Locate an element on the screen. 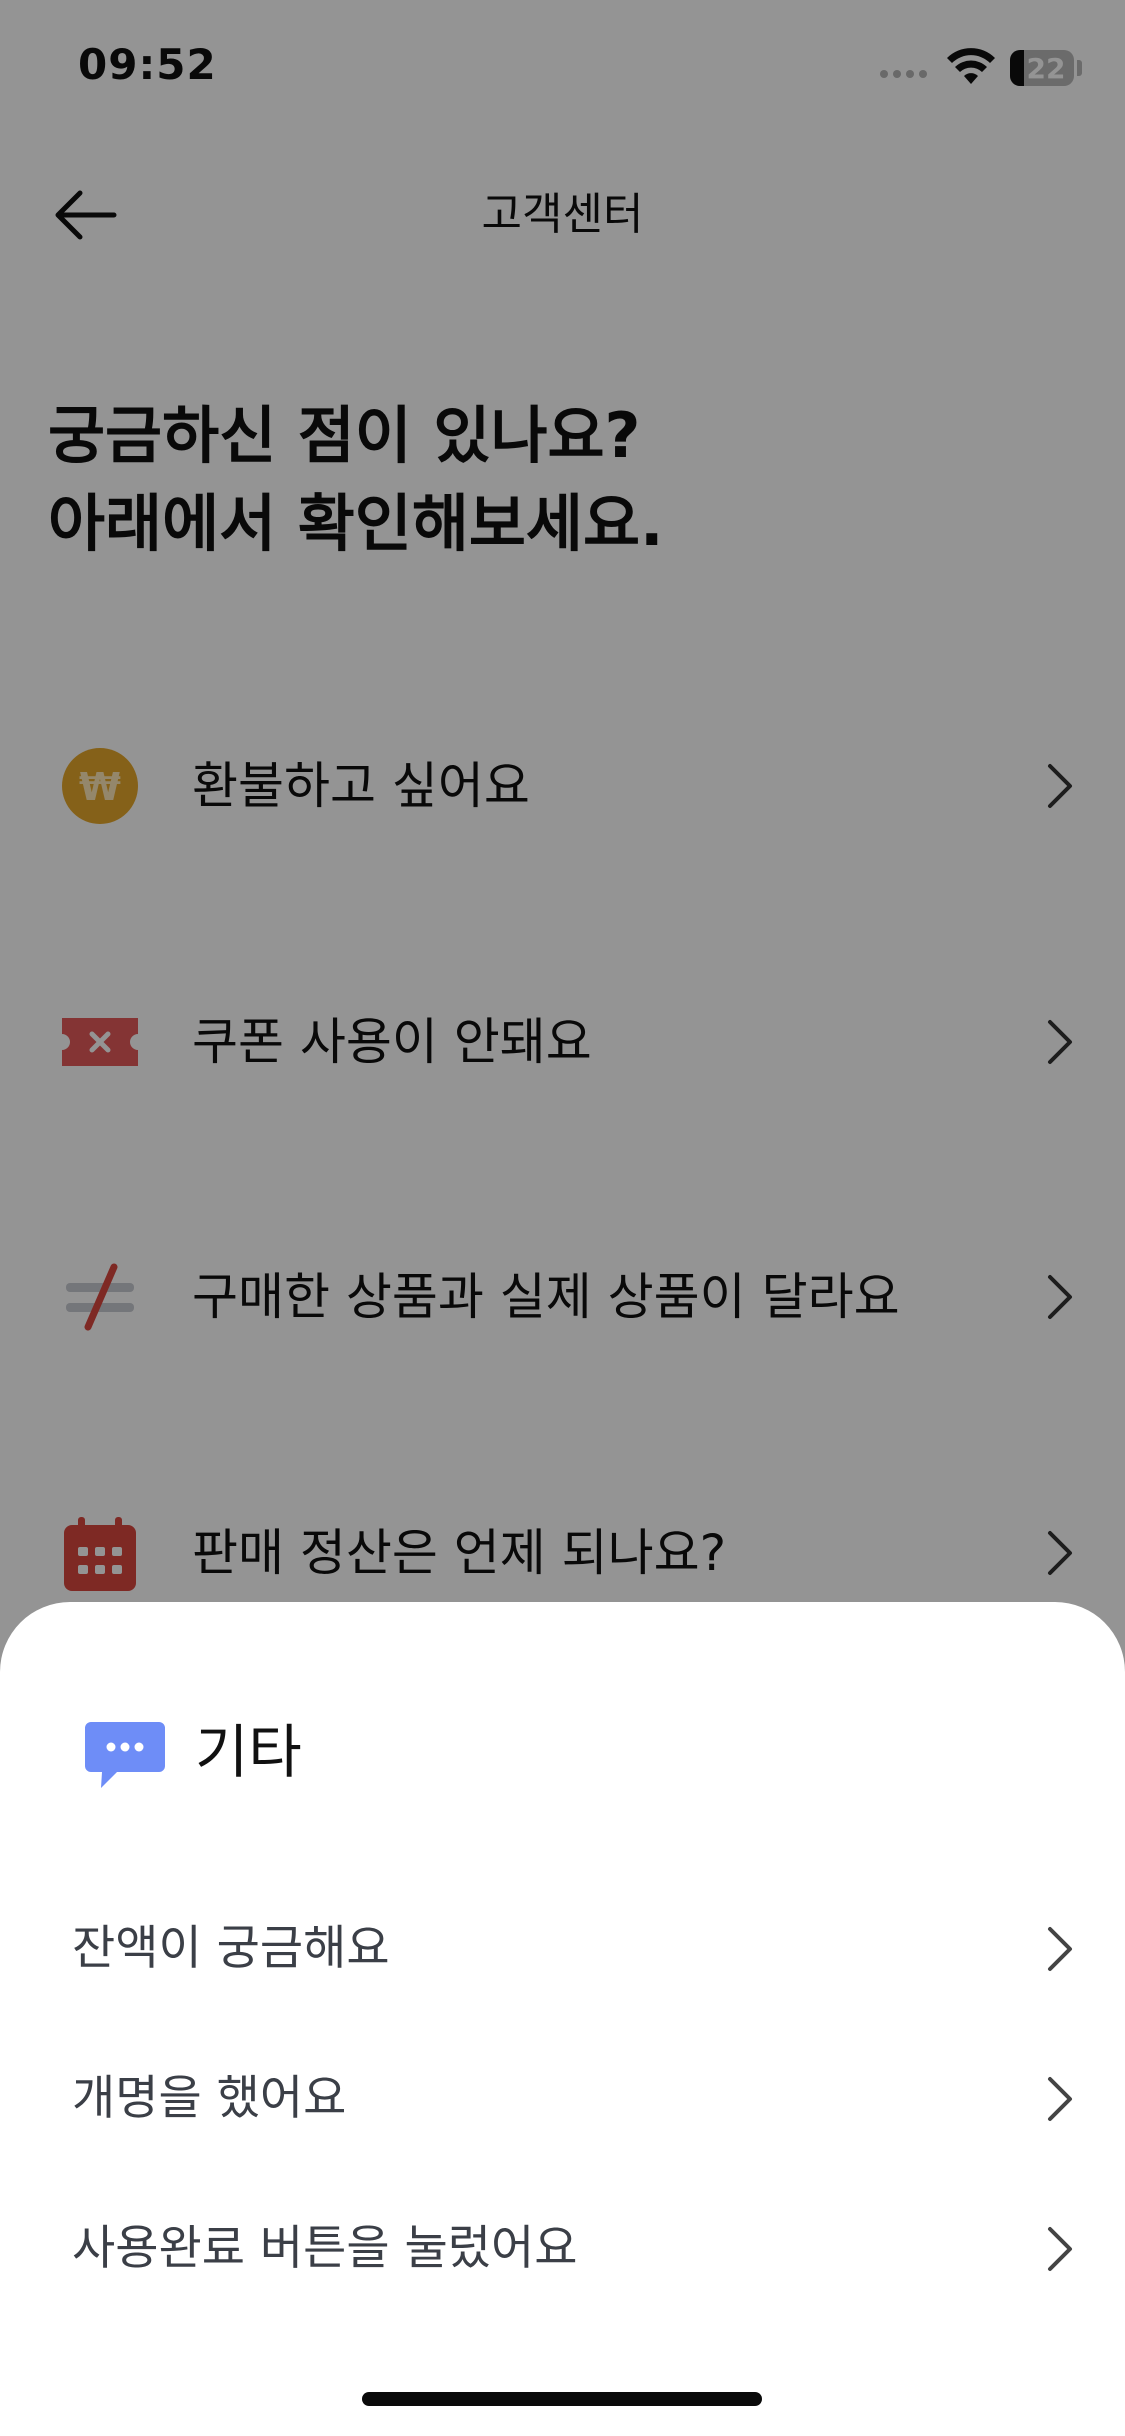 The height and width of the screenshot is (2436, 1125). sheet-item-label: 사용완료 버튼을 눌렀어요 is located at coordinates (325, 2248).